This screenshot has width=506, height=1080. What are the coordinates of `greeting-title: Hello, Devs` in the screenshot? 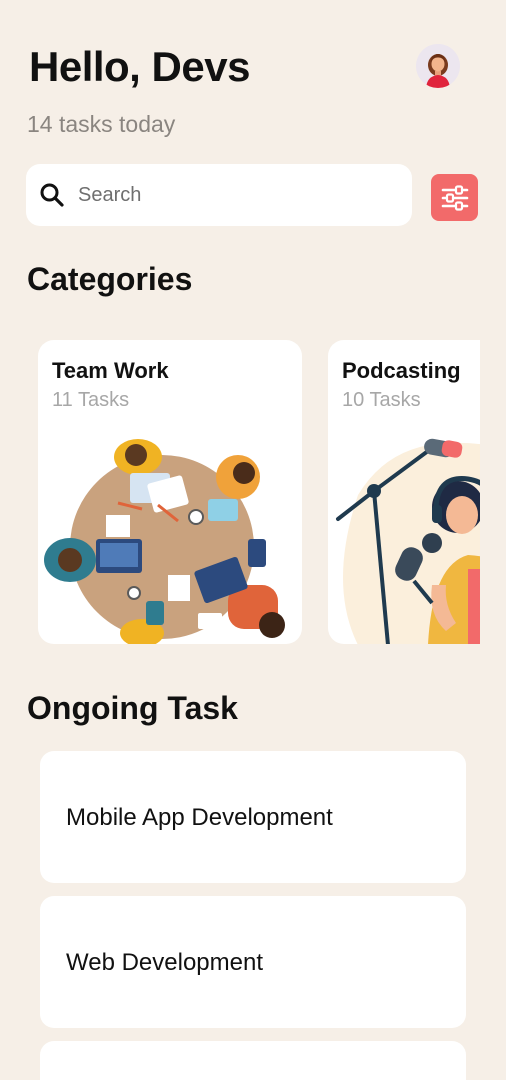 It's located at (139, 66).